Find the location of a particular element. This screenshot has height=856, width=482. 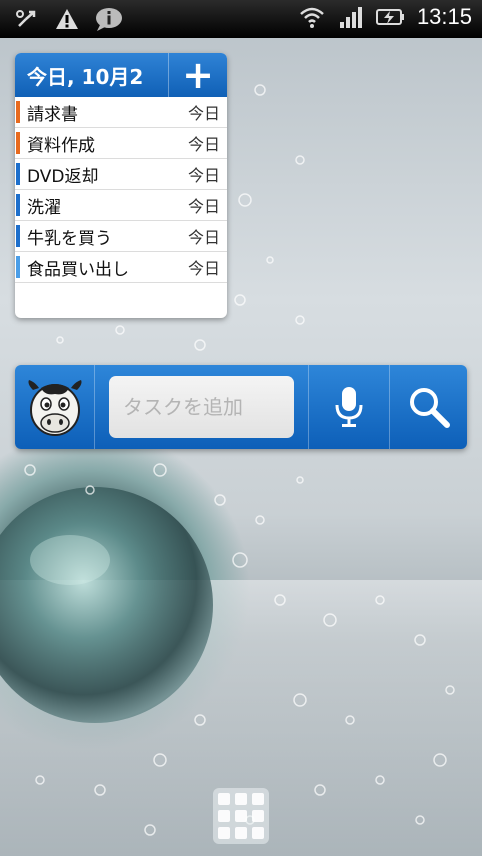

task-name: 牛乳を買う is located at coordinates (69, 238).